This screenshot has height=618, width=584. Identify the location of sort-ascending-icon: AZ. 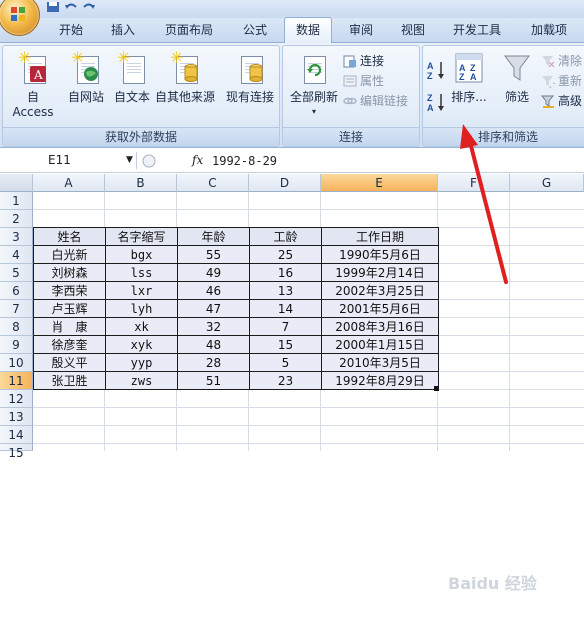
(436, 70).